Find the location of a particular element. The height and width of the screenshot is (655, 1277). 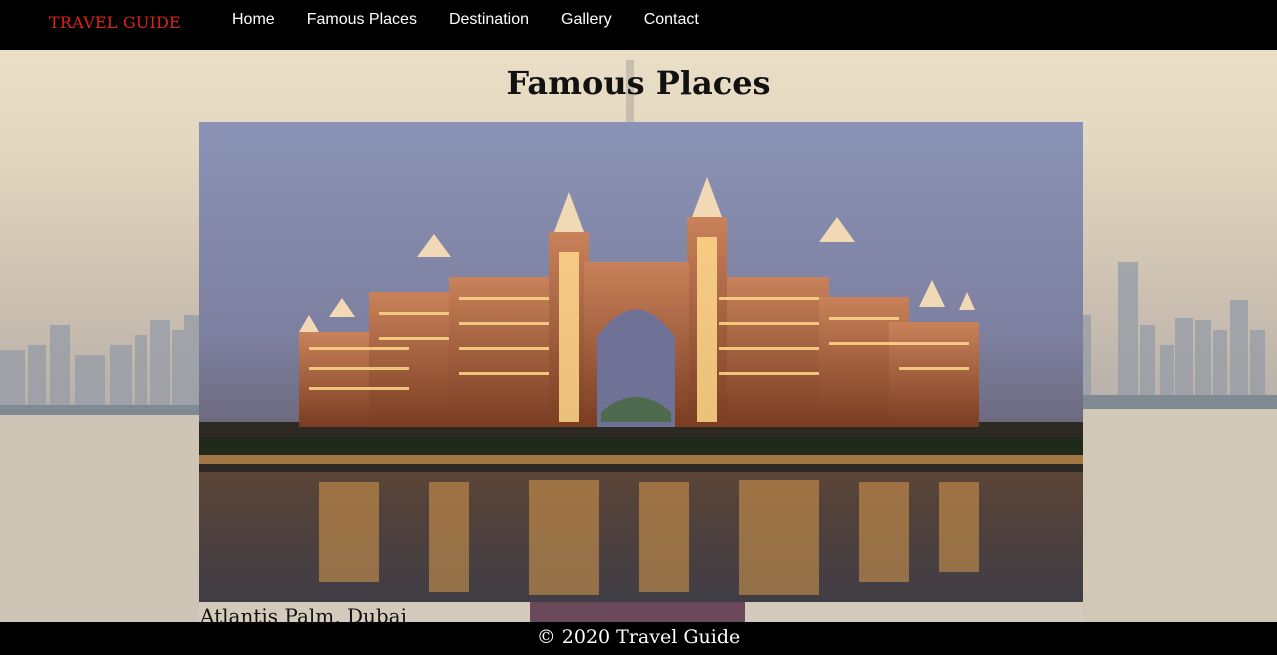

nav-link-gallery: Gallery is located at coordinates (586, 20).